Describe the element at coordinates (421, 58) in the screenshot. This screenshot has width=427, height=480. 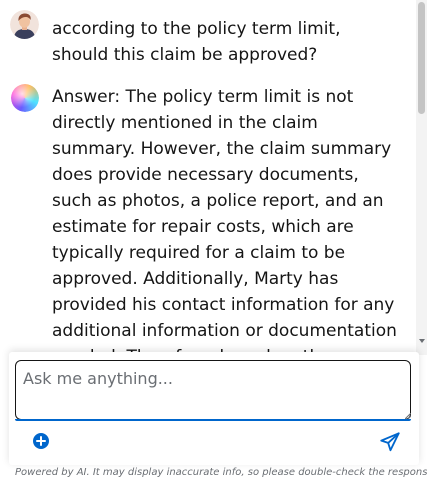
I see `scrollbar-thumb` at that location.